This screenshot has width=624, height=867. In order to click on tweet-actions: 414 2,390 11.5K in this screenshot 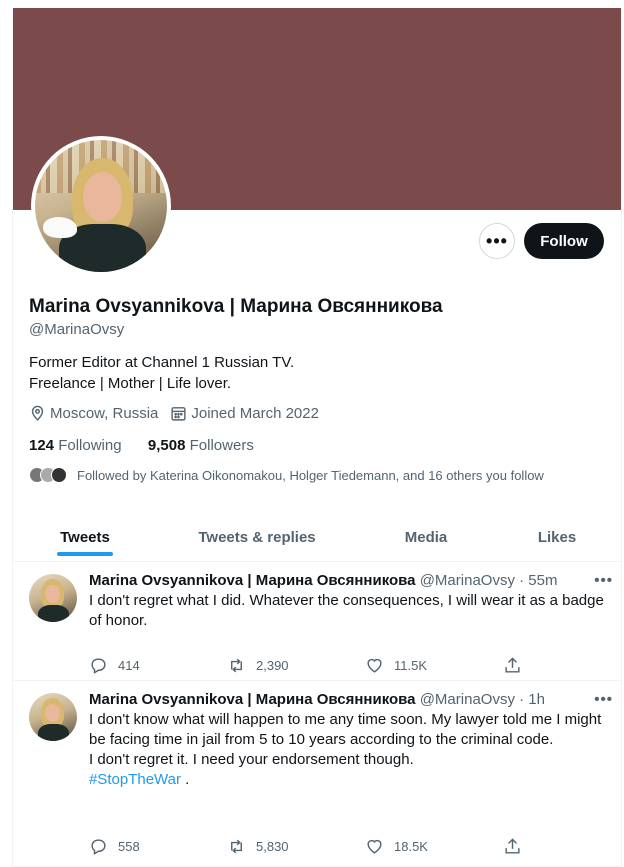, I will do `click(356, 665)`.